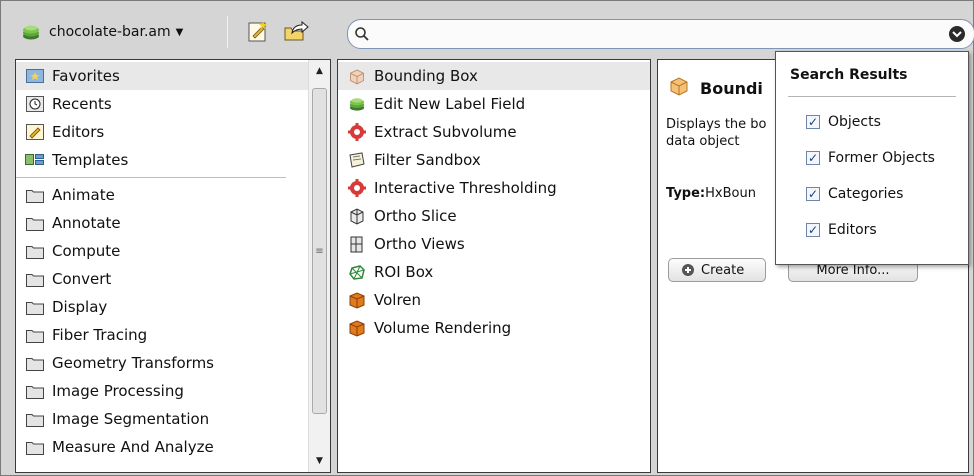 This screenshot has height=476, width=974. Describe the element at coordinates (494, 160) in the screenshot. I see `module-item: Filter Sandbox` at that location.